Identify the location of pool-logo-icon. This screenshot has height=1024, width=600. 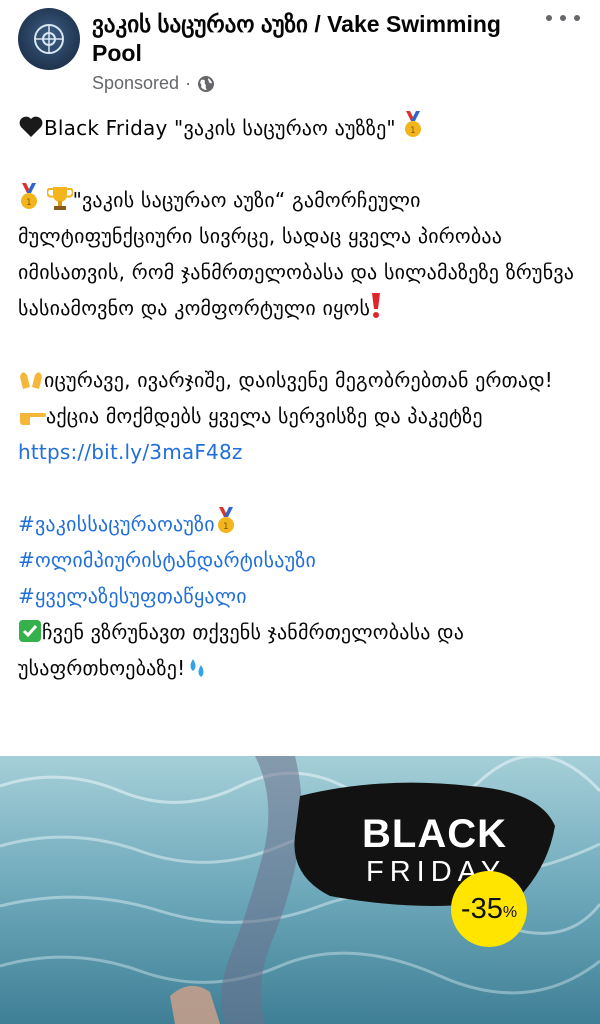
(49, 39).